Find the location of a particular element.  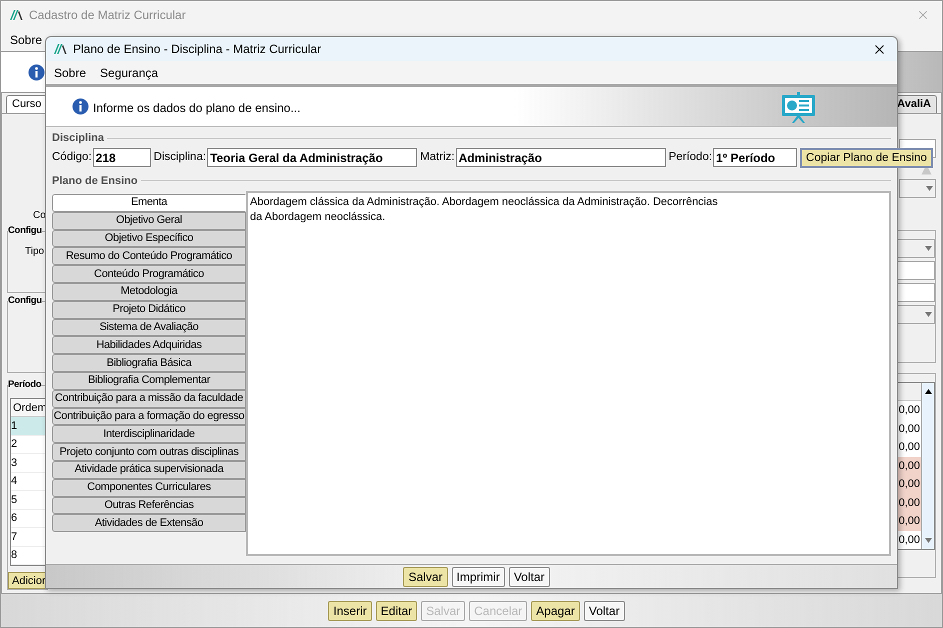

field-label: Disciplina: is located at coordinates (180, 157).